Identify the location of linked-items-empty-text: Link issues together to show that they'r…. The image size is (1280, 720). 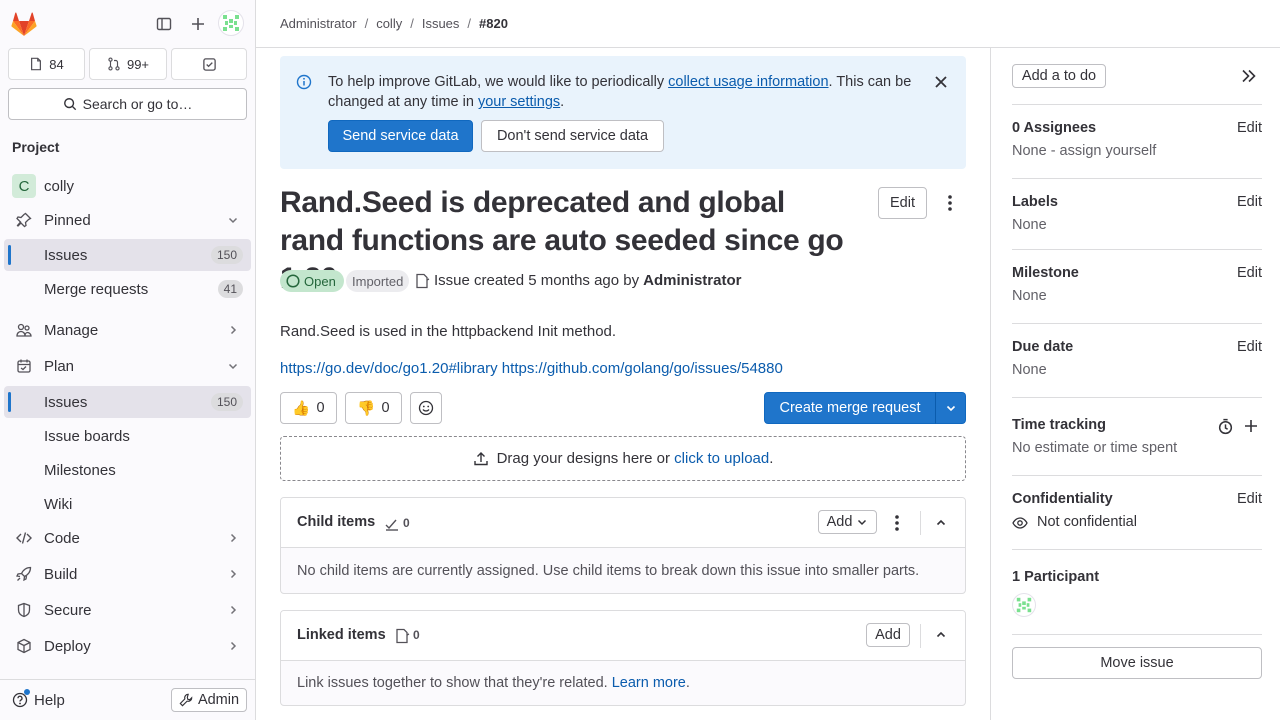
(493, 683).